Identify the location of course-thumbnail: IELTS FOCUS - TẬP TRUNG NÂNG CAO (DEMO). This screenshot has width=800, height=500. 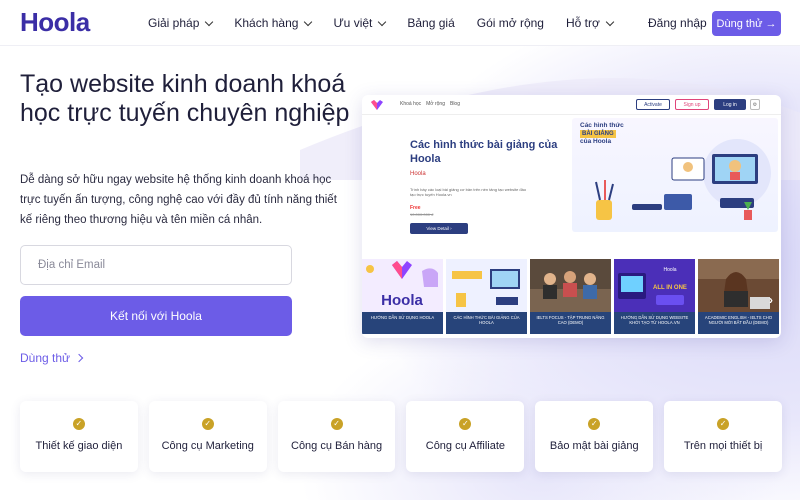
(570, 296).